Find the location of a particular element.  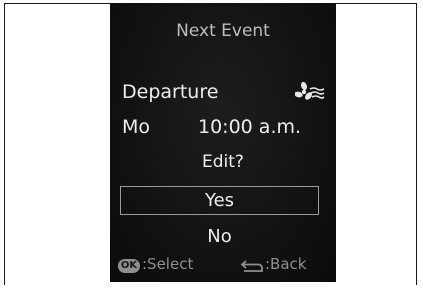

edit-prompt: Edit? is located at coordinates (223, 162).